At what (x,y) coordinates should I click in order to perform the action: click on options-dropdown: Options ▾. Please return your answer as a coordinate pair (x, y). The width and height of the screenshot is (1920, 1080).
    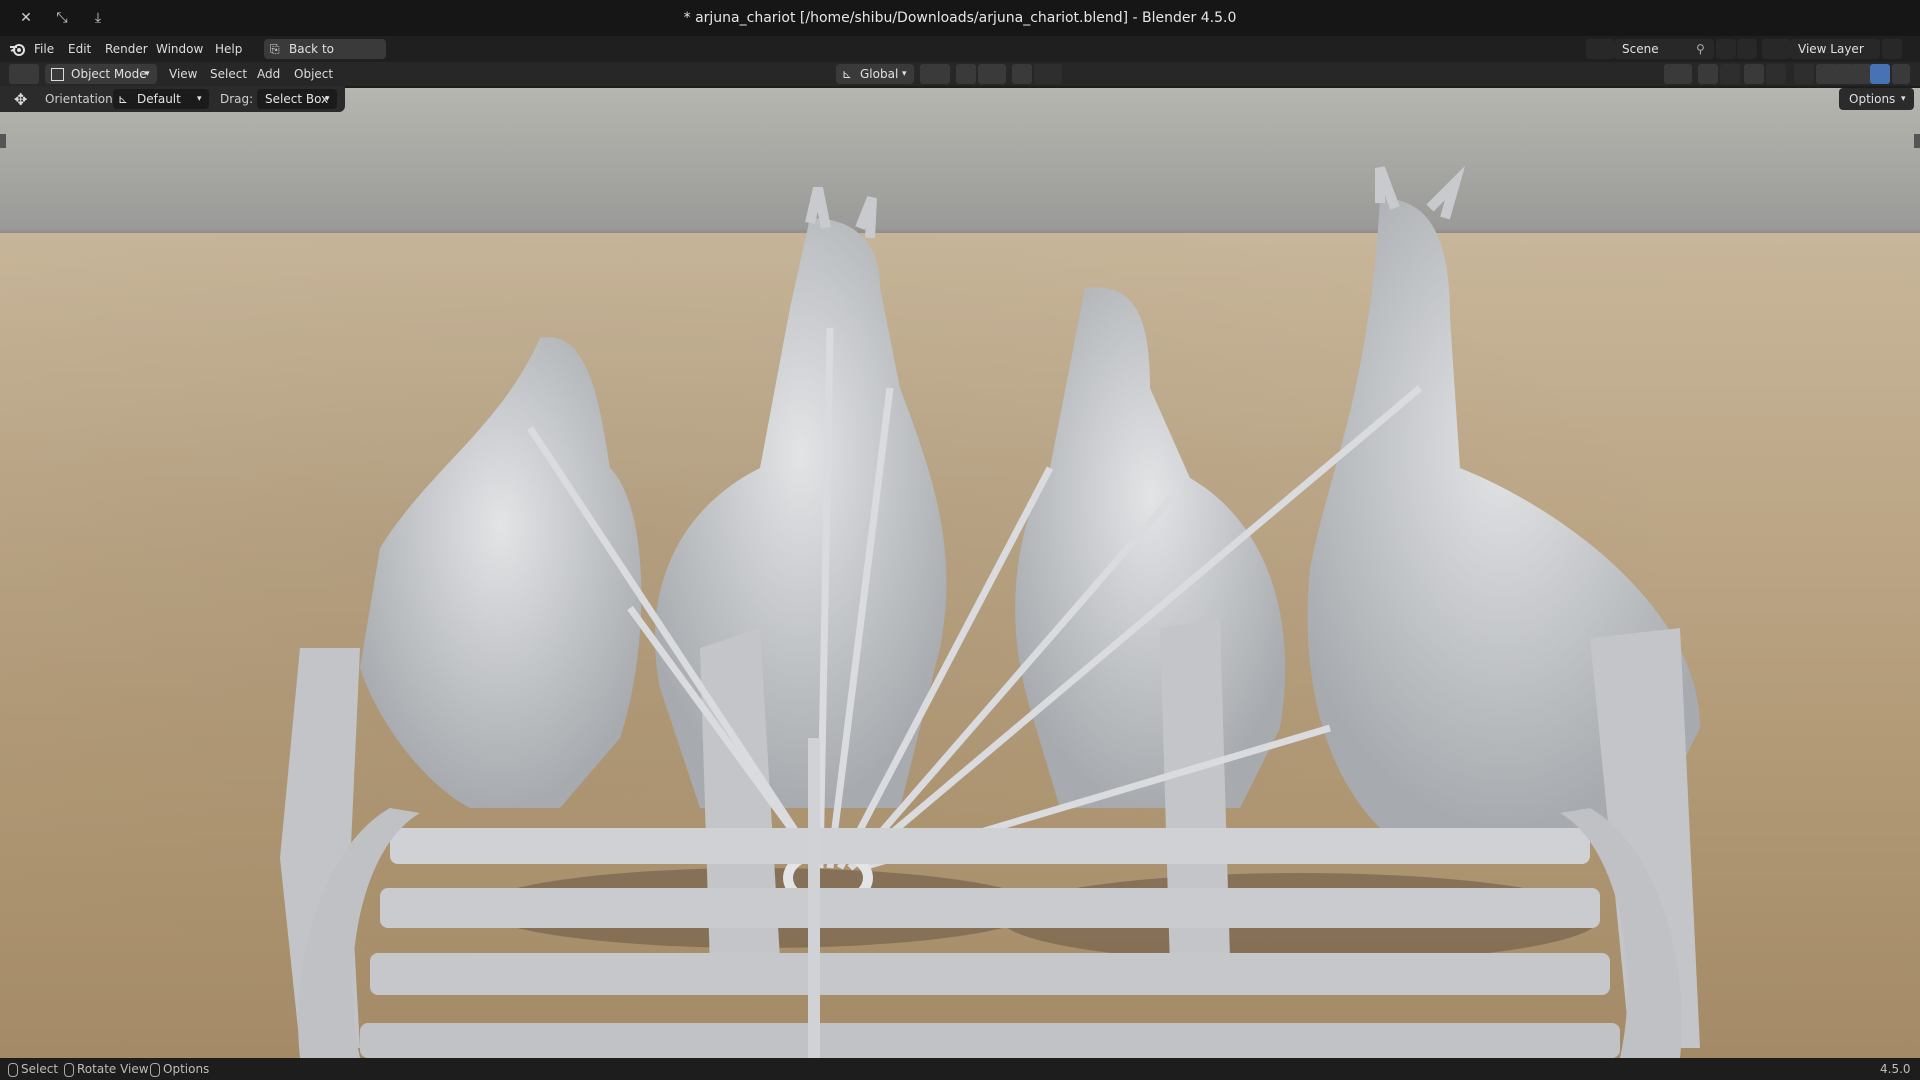
    Looking at the image, I should click on (1876, 99).